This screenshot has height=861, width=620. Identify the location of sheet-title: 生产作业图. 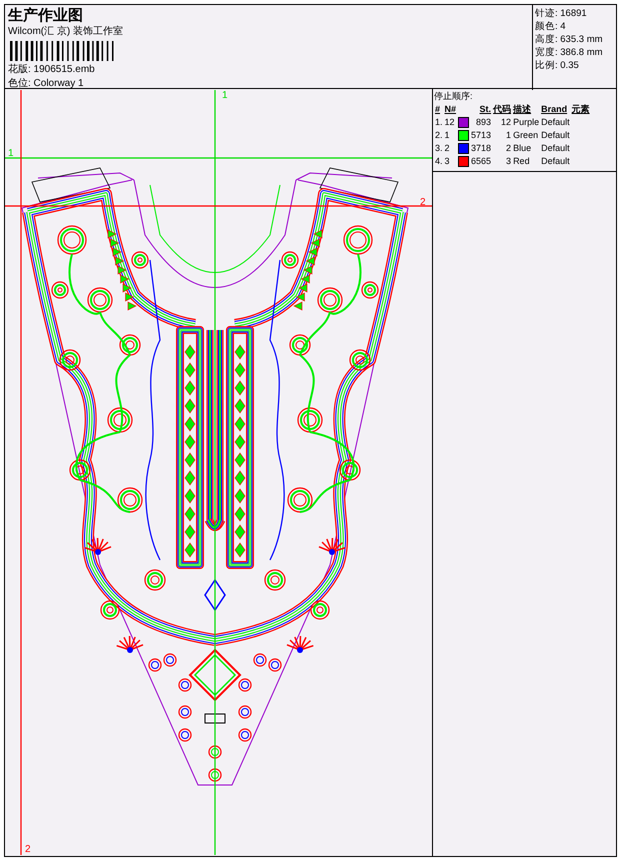
(46, 15).